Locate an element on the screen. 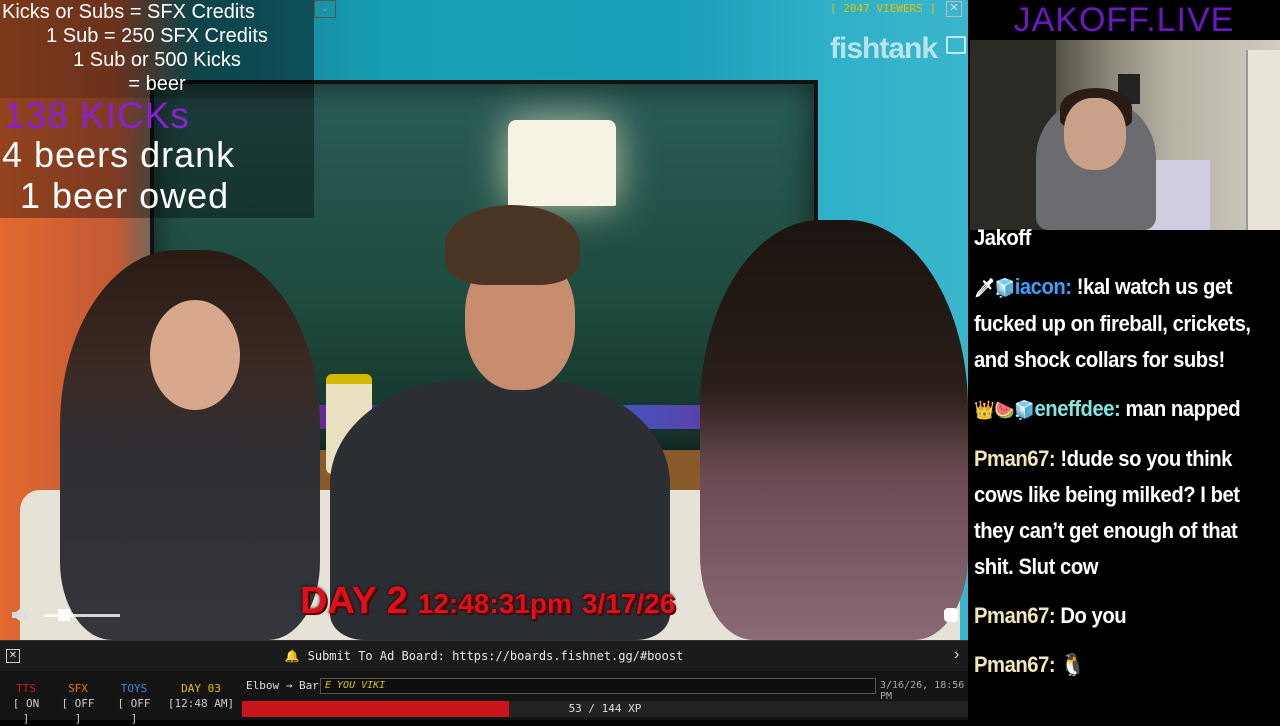 The width and height of the screenshot is (1280, 726). chat-badge-icon: 👑🍉🧊 is located at coordinates (1004, 410).